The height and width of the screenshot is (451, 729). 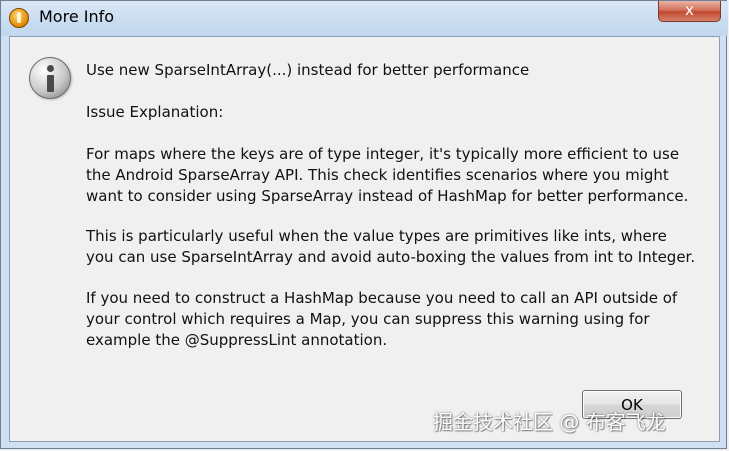 I want to click on app-icon, so click(x=19, y=18).